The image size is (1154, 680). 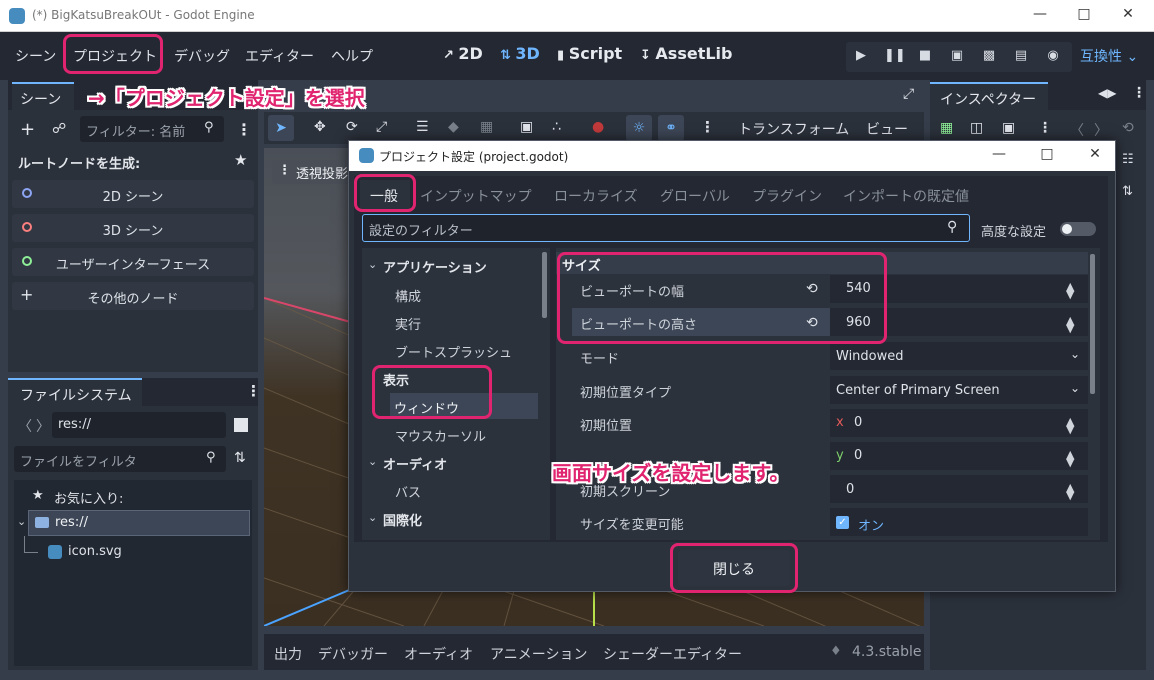 I want to click on sort-icon: ⇅, so click(x=240, y=458).